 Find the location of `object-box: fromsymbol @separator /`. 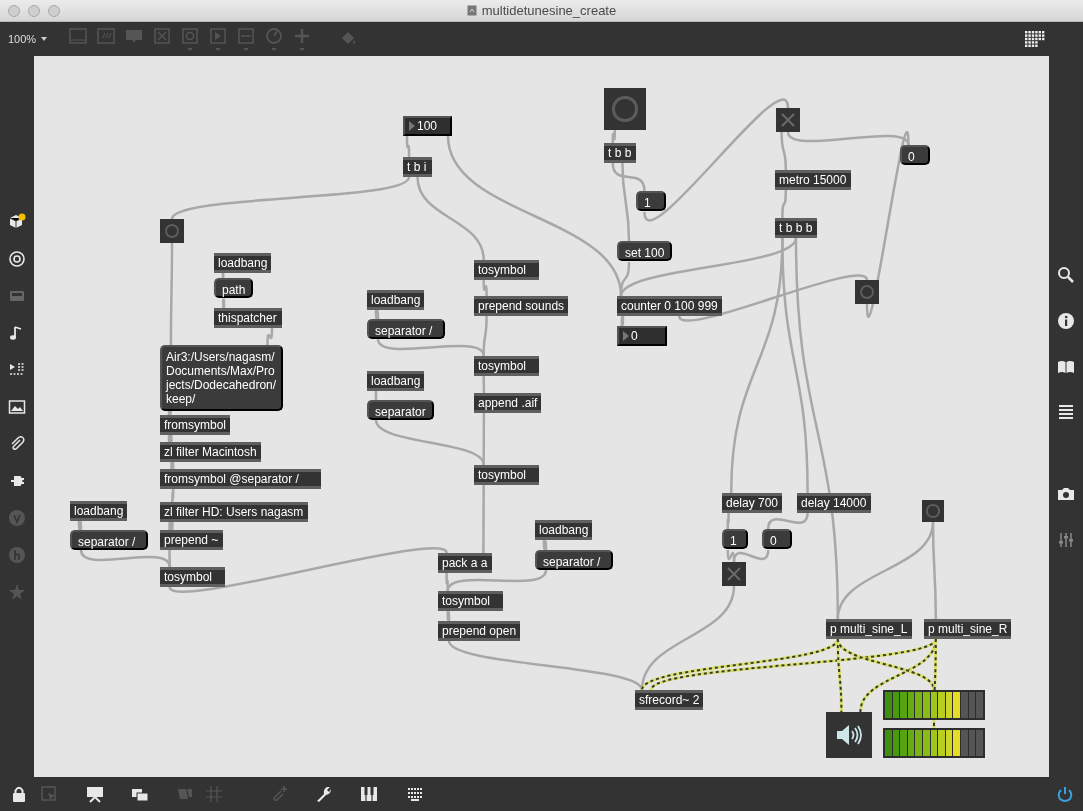

object-box: fromsymbol @separator / is located at coordinates (240, 479).